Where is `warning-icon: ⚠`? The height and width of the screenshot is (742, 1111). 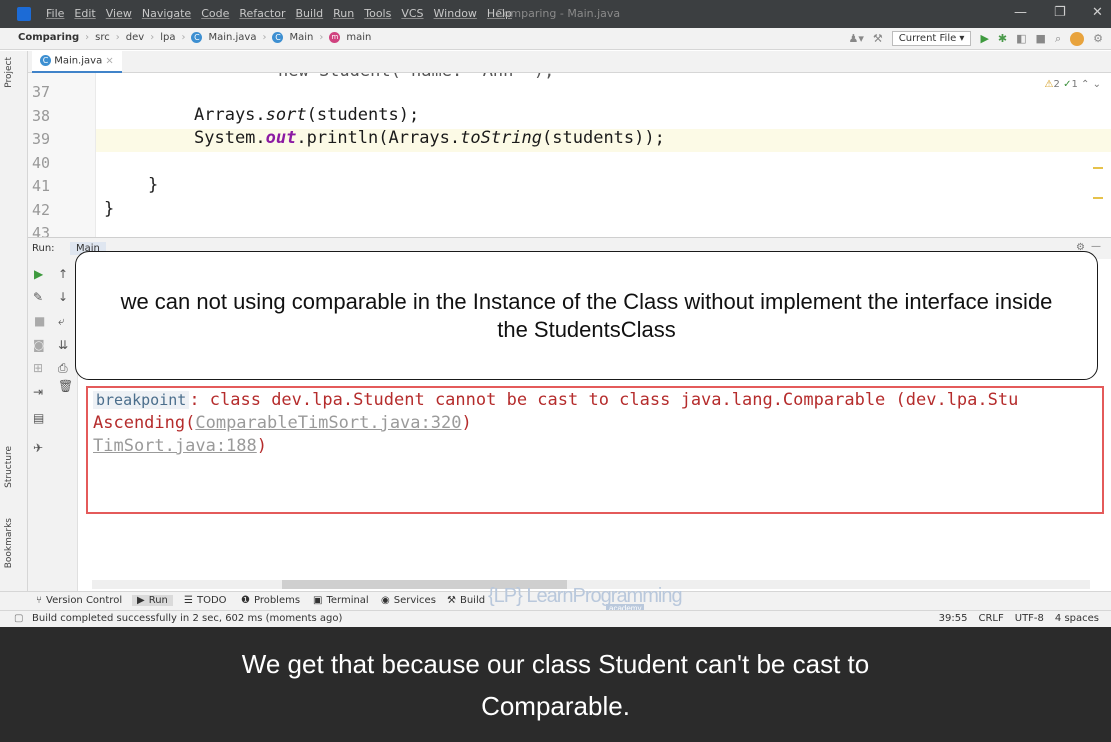
warning-icon: ⚠ is located at coordinates (1049, 84).